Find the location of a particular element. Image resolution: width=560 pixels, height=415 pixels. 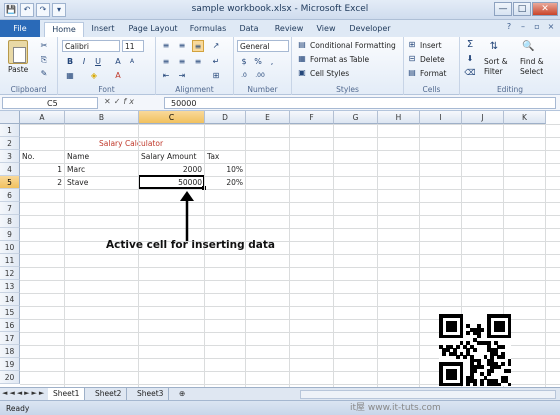

select-label: Select is located at coordinates (531, 71).